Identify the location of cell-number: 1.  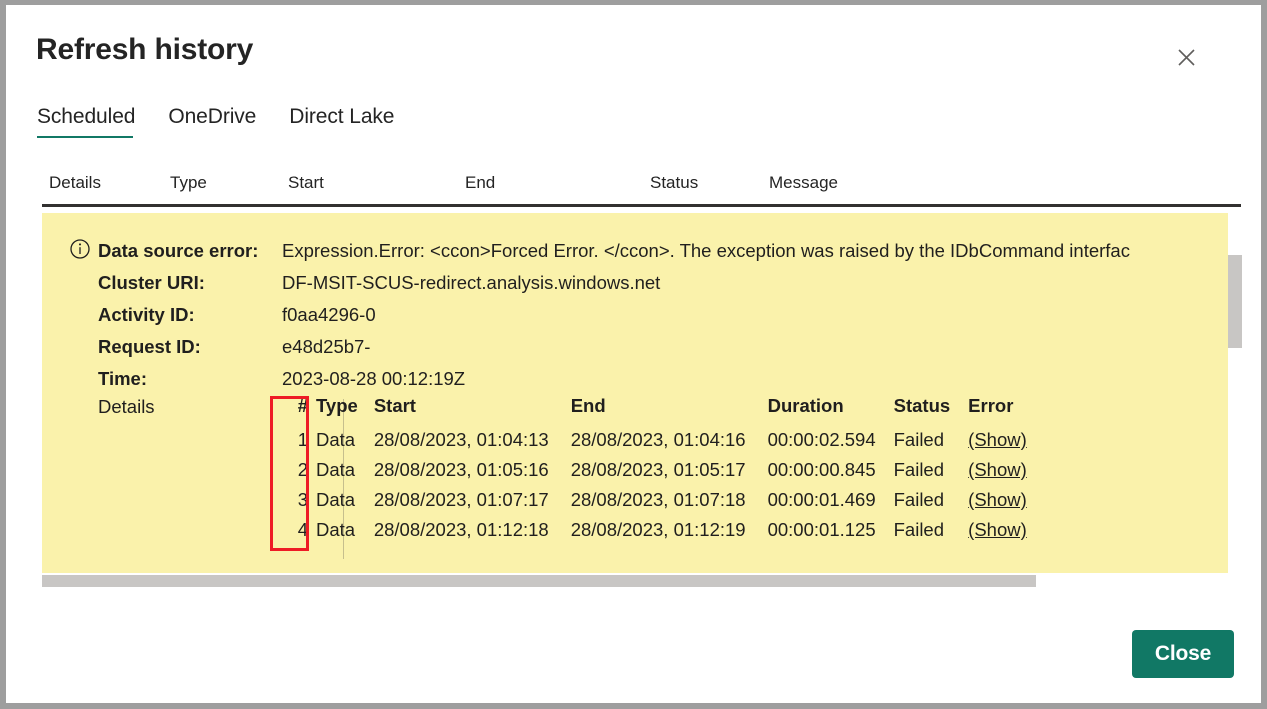
(302, 439).